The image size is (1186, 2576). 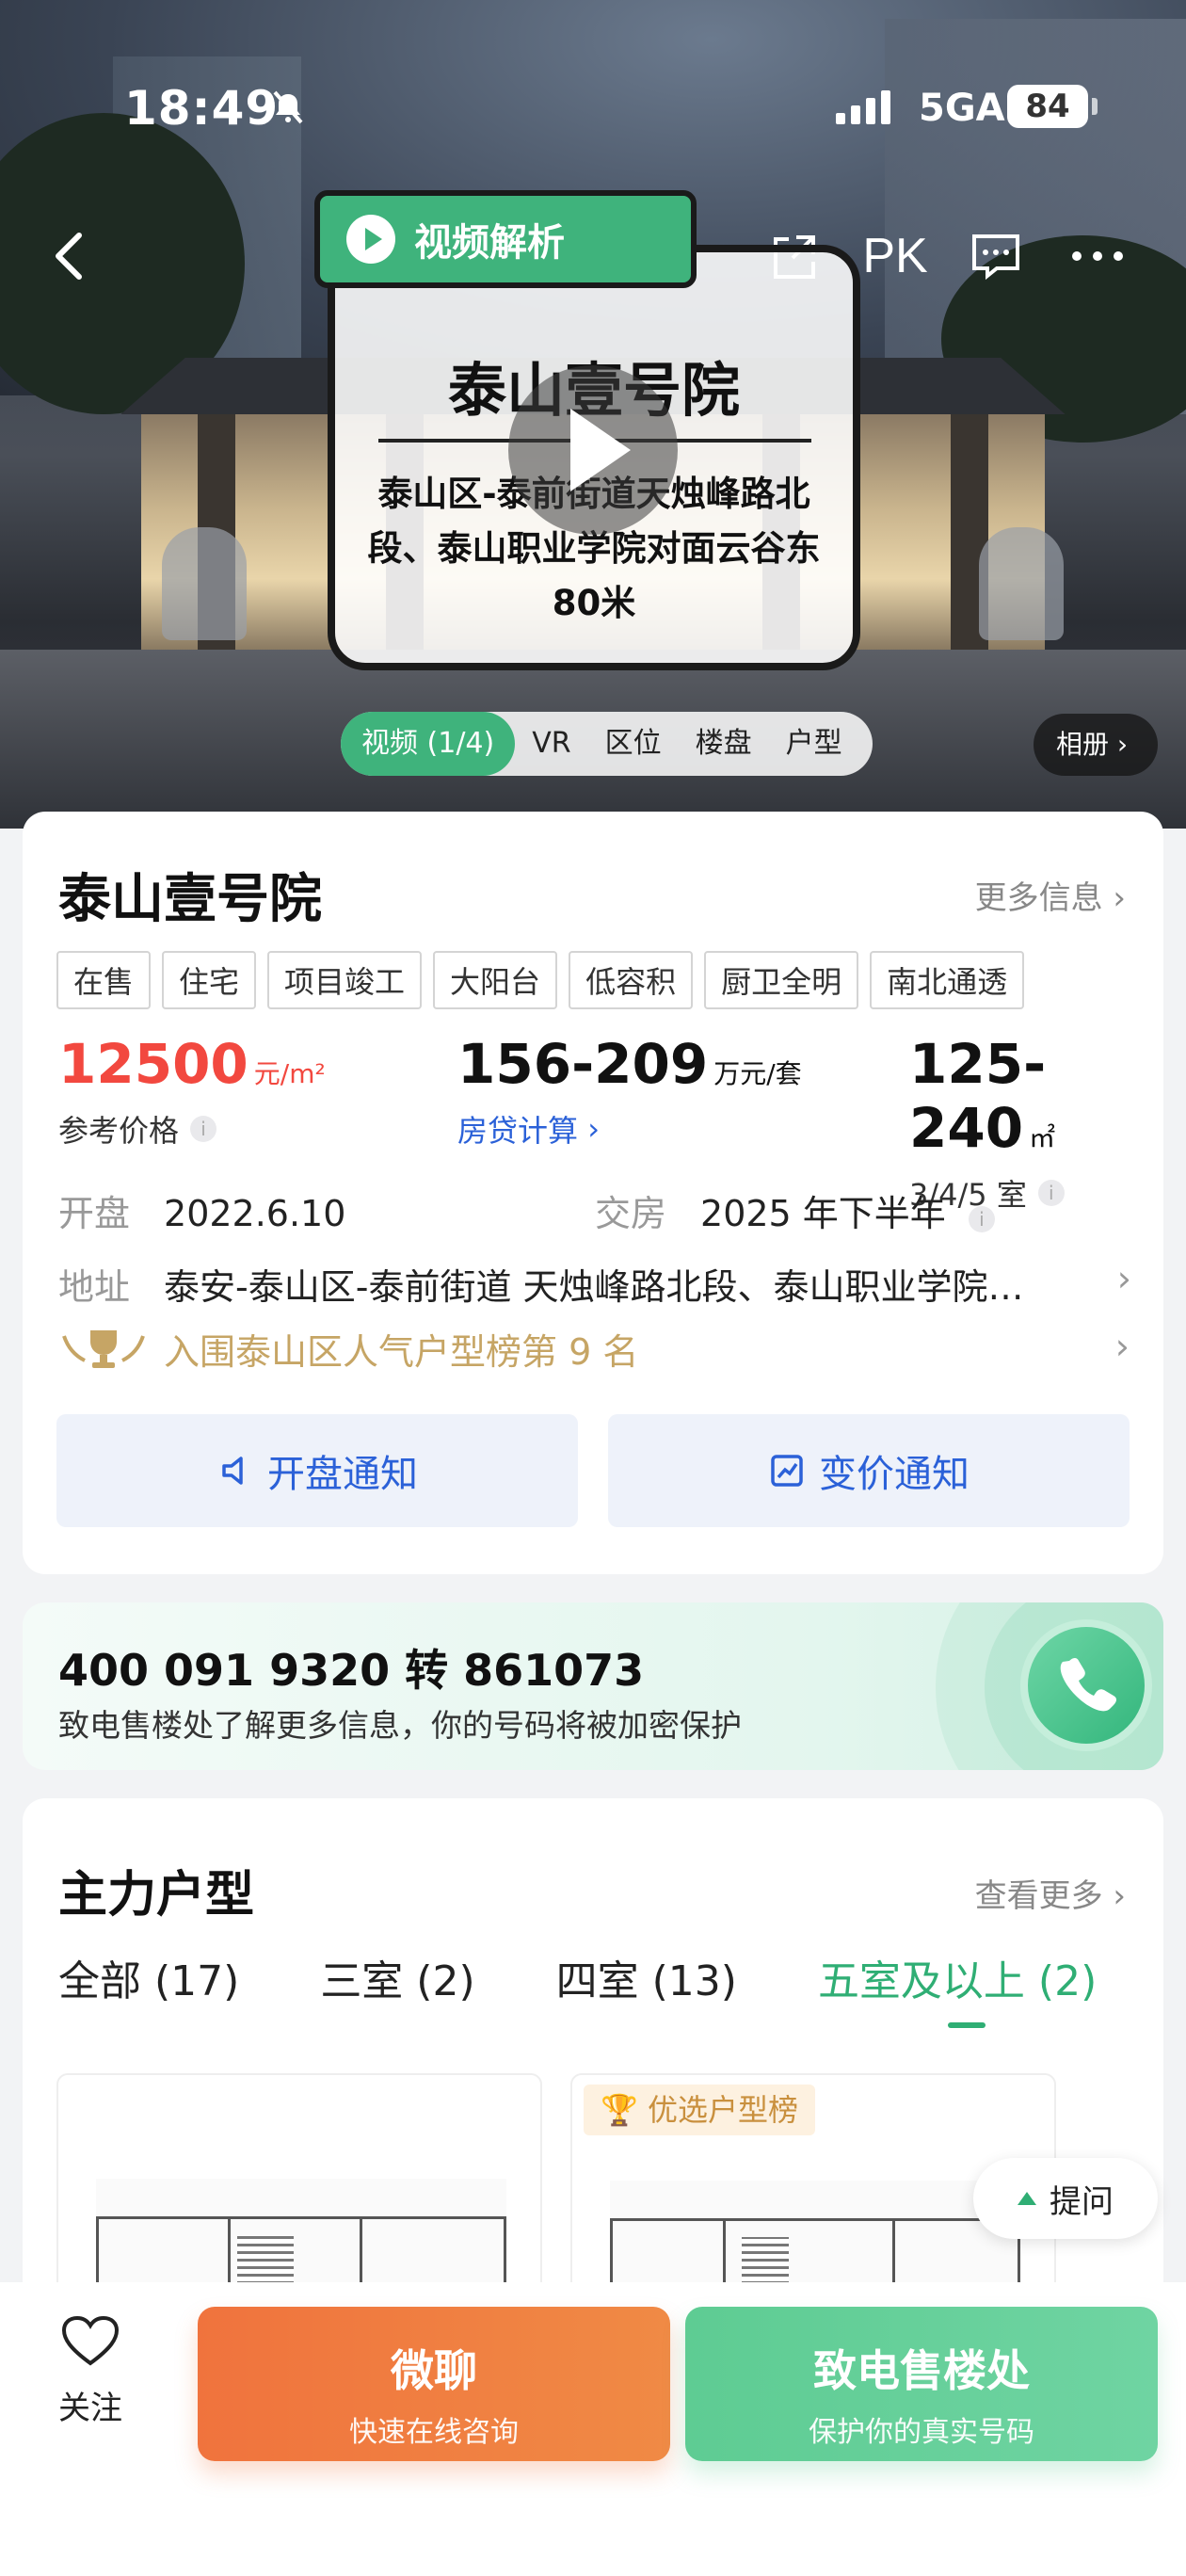 I want to click on ranking-banner: 入围泰山区人气户型榜第 9 名 ›, so click(x=593, y=1348).